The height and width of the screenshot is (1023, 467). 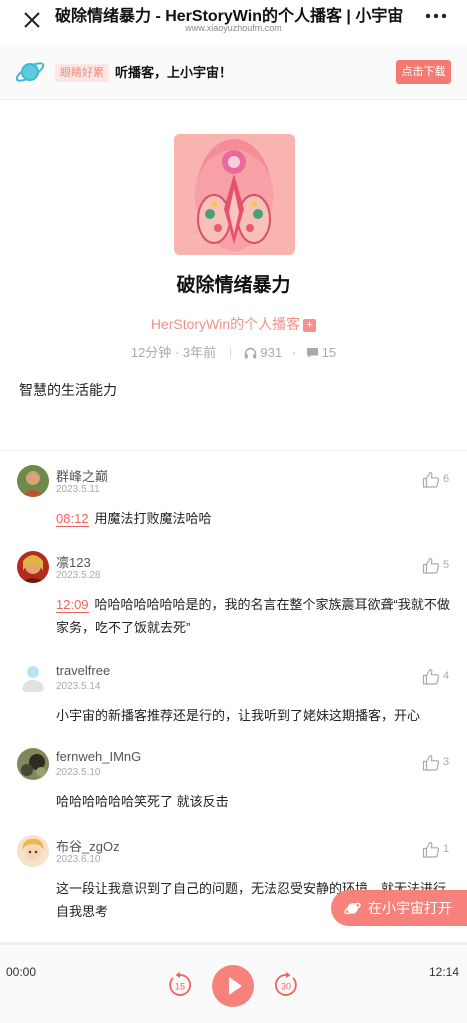 What do you see at coordinates (78, 772) in the screenshot?
I see `comment-date: 2023.5.10` at bounding box center [78, 772].